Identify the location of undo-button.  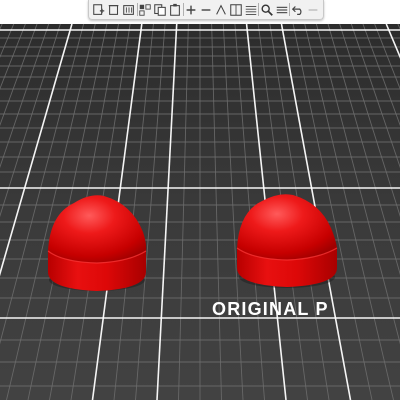
(297, 9).